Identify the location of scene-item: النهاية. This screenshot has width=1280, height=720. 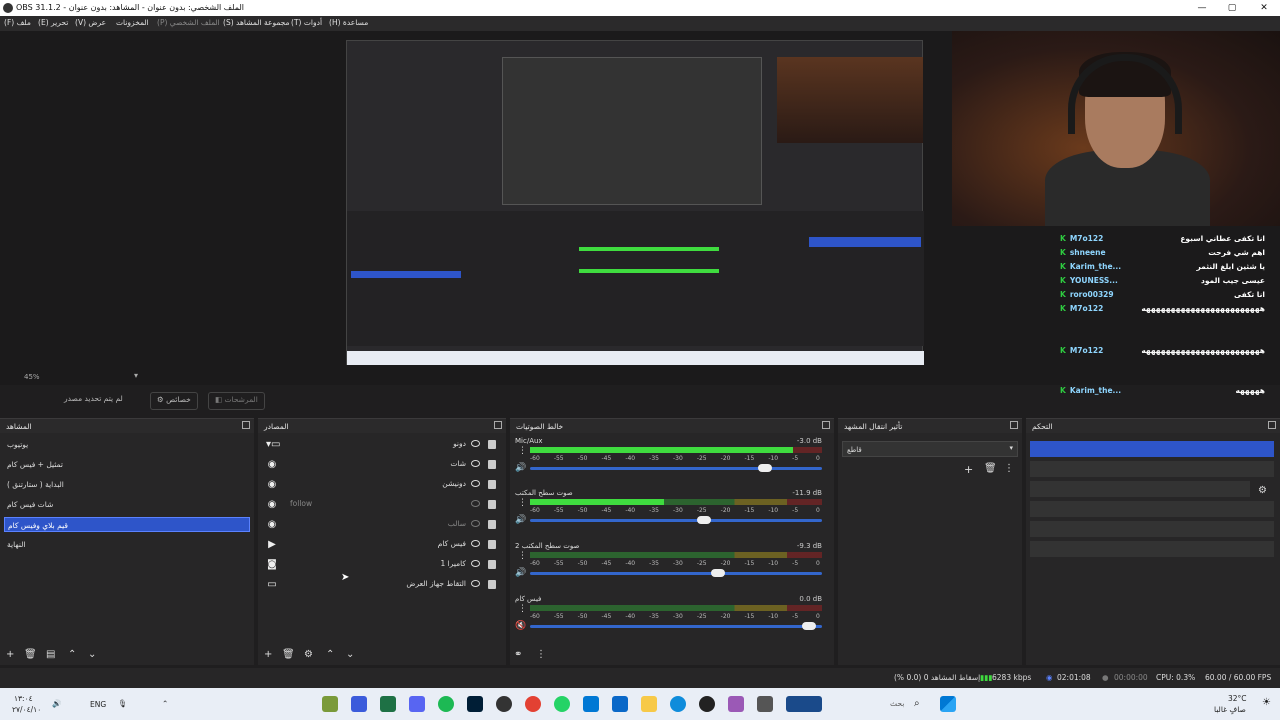
(127, 544).